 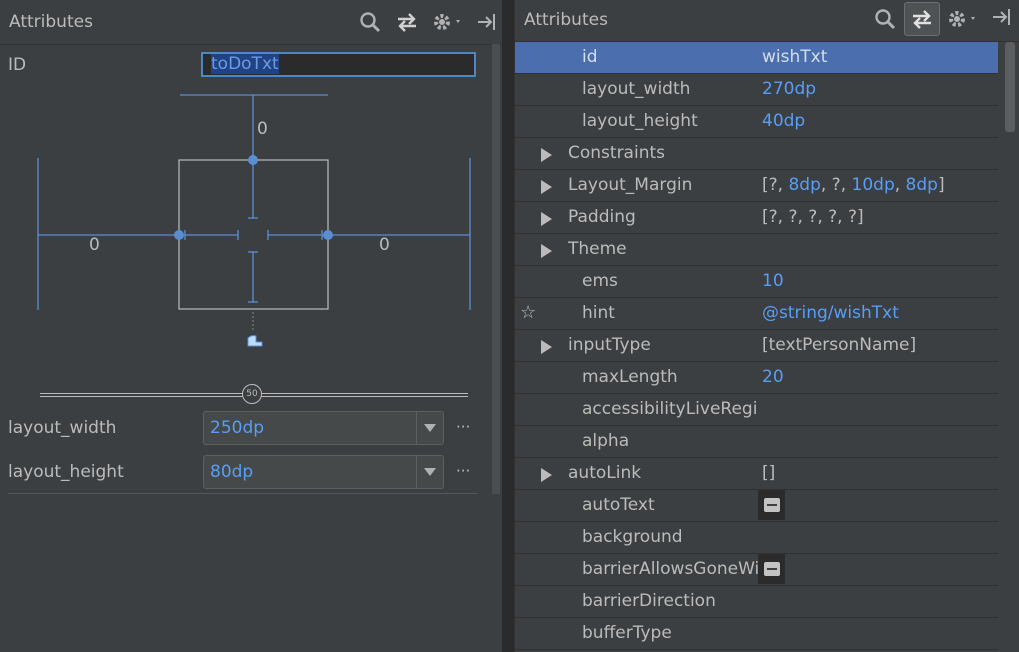 I want to click on margin-left-value: 0, so click(x=94, y=245).